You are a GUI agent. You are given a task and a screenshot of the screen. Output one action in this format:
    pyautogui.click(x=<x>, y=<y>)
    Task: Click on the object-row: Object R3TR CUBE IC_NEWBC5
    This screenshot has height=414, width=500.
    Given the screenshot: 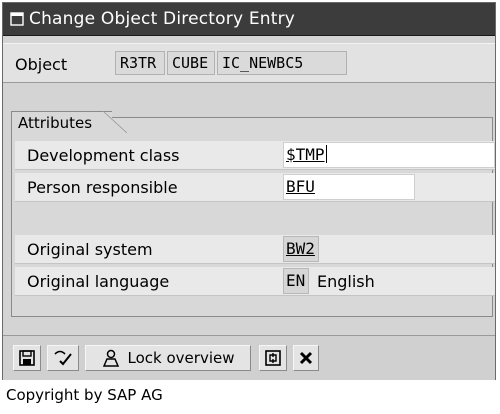 What is the action you would take?
    pyautogui.click(x=249, y=63)
    